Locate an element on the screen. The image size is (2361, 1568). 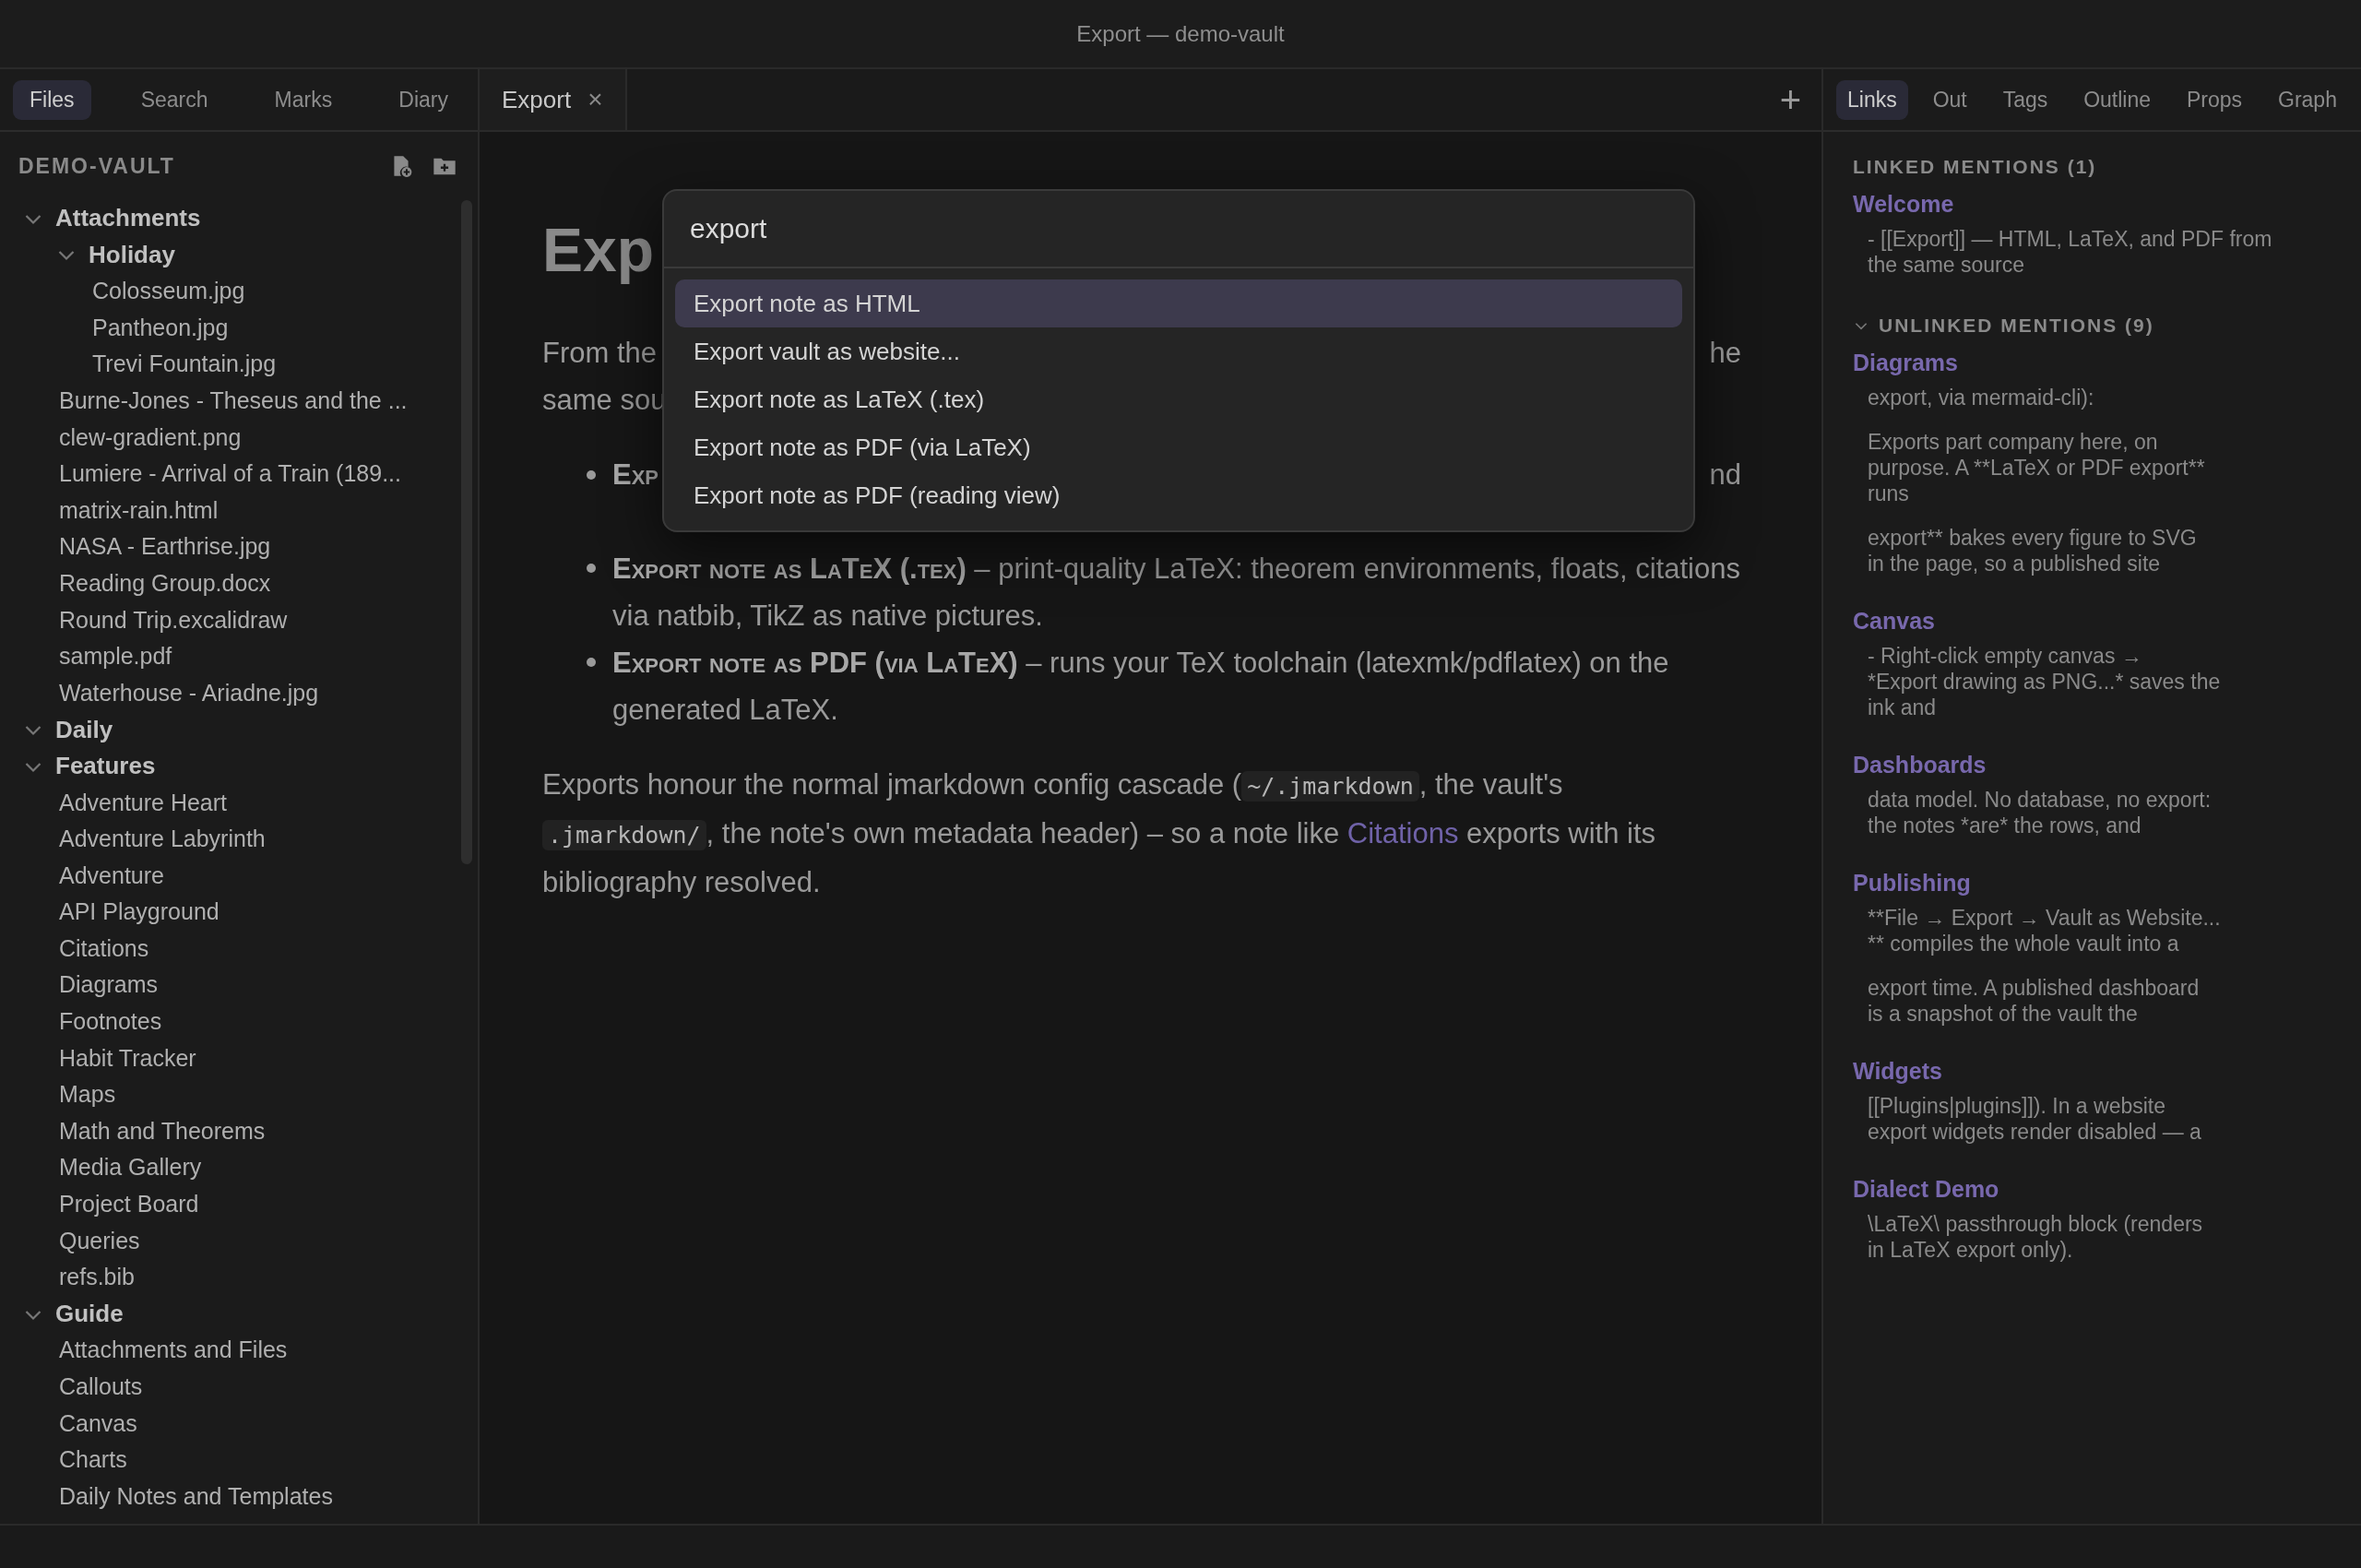
file-item: Canvas is located at coordinates (266, 1424).